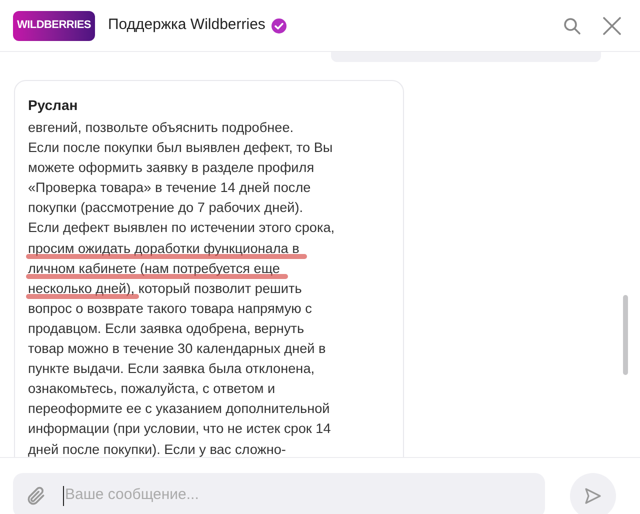  Describe the element at coordinates (166, 208) in the screenshot. I see `message-line: покупки (рассмотрение до 7 рабочих дней).` at that location.